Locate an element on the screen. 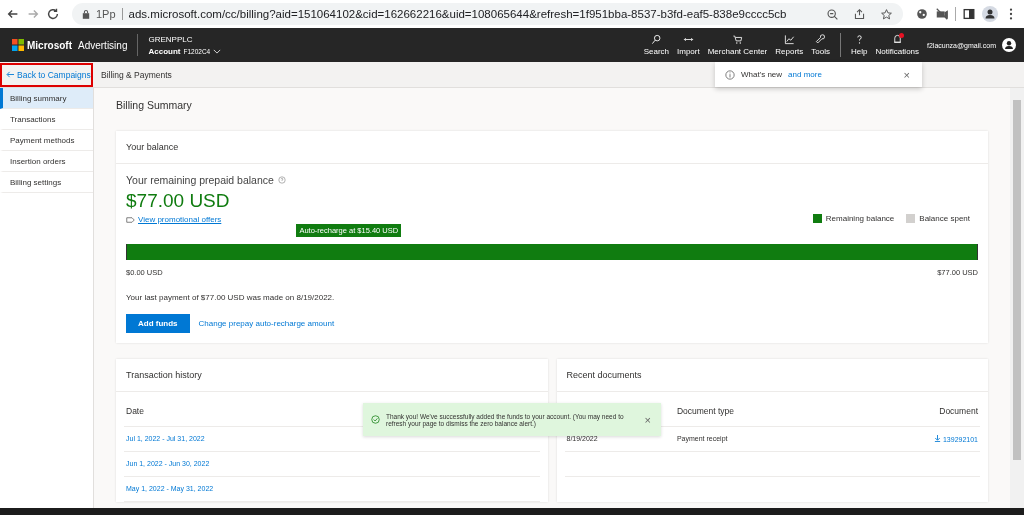  check-circle-icon is located at coordinates (375, 419).